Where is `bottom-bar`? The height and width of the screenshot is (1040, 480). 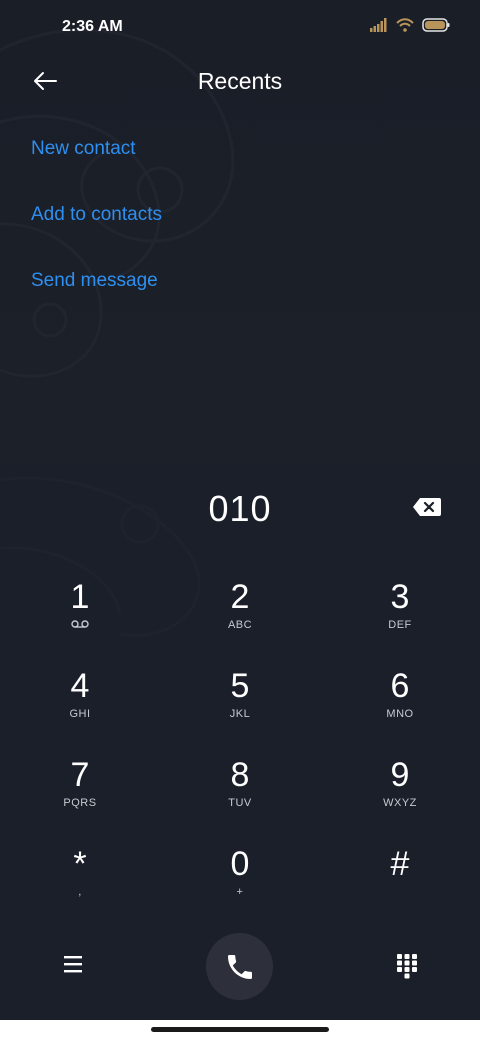
bottom-bar is located at coordinates (240, 970).